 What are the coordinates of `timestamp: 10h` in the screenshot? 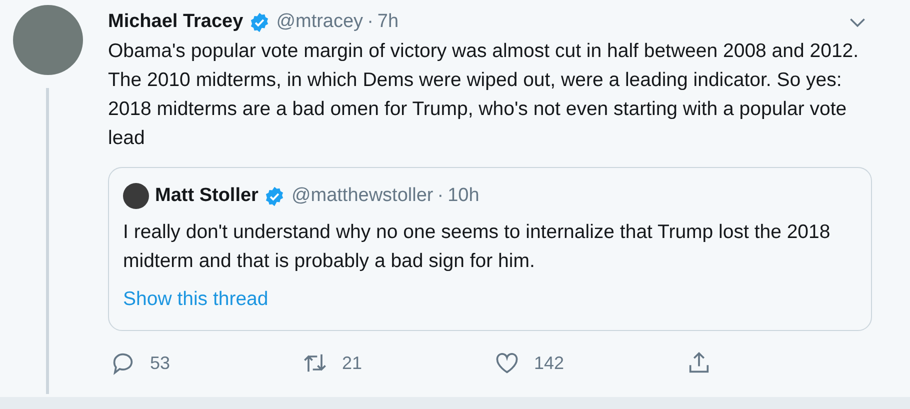 It's located at (464, 196).